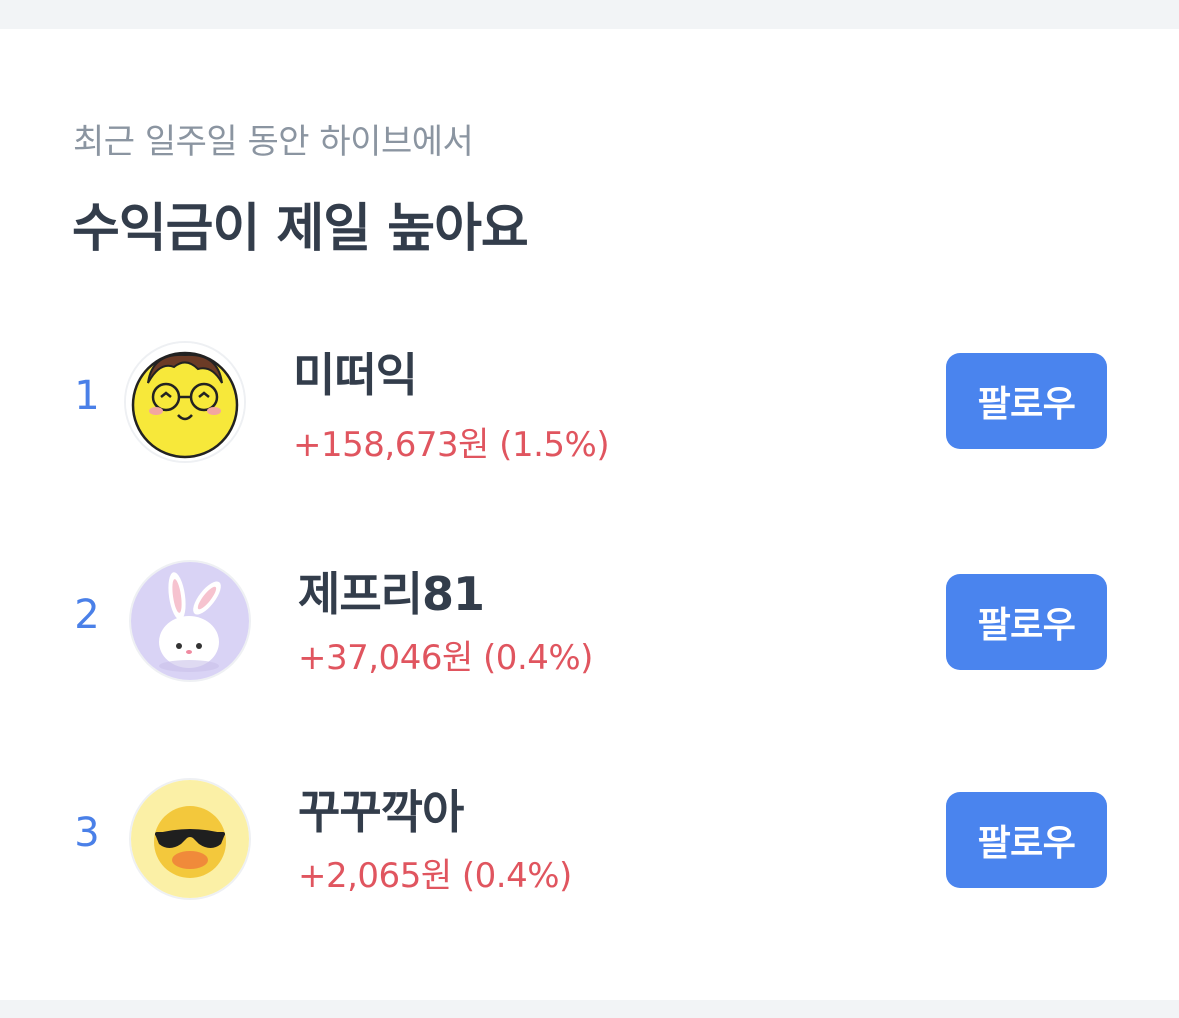  What do you see at coordinates (355, 372) in the screenshot?
I see `user-name: 미떠익` at bounding box center [355, 372].